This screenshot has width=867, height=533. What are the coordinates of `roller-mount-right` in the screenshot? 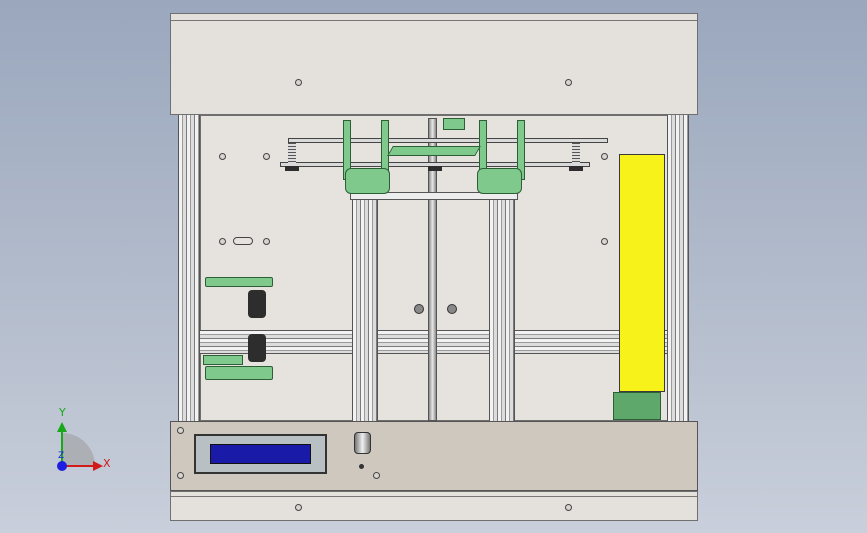 It's located at (499, 181).